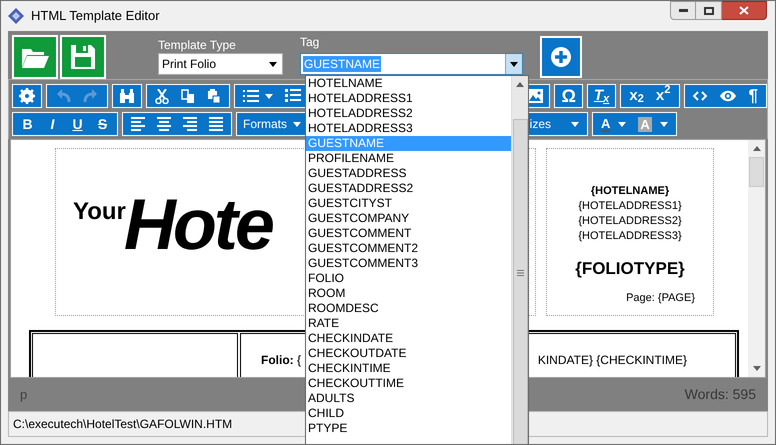 This screenshot has width=776, height=445. What do you see at coordinates (408, 353) in the screenshot?
I see `dropdown-option: CHECKOUTDATE` at bounding box center [408, 353].